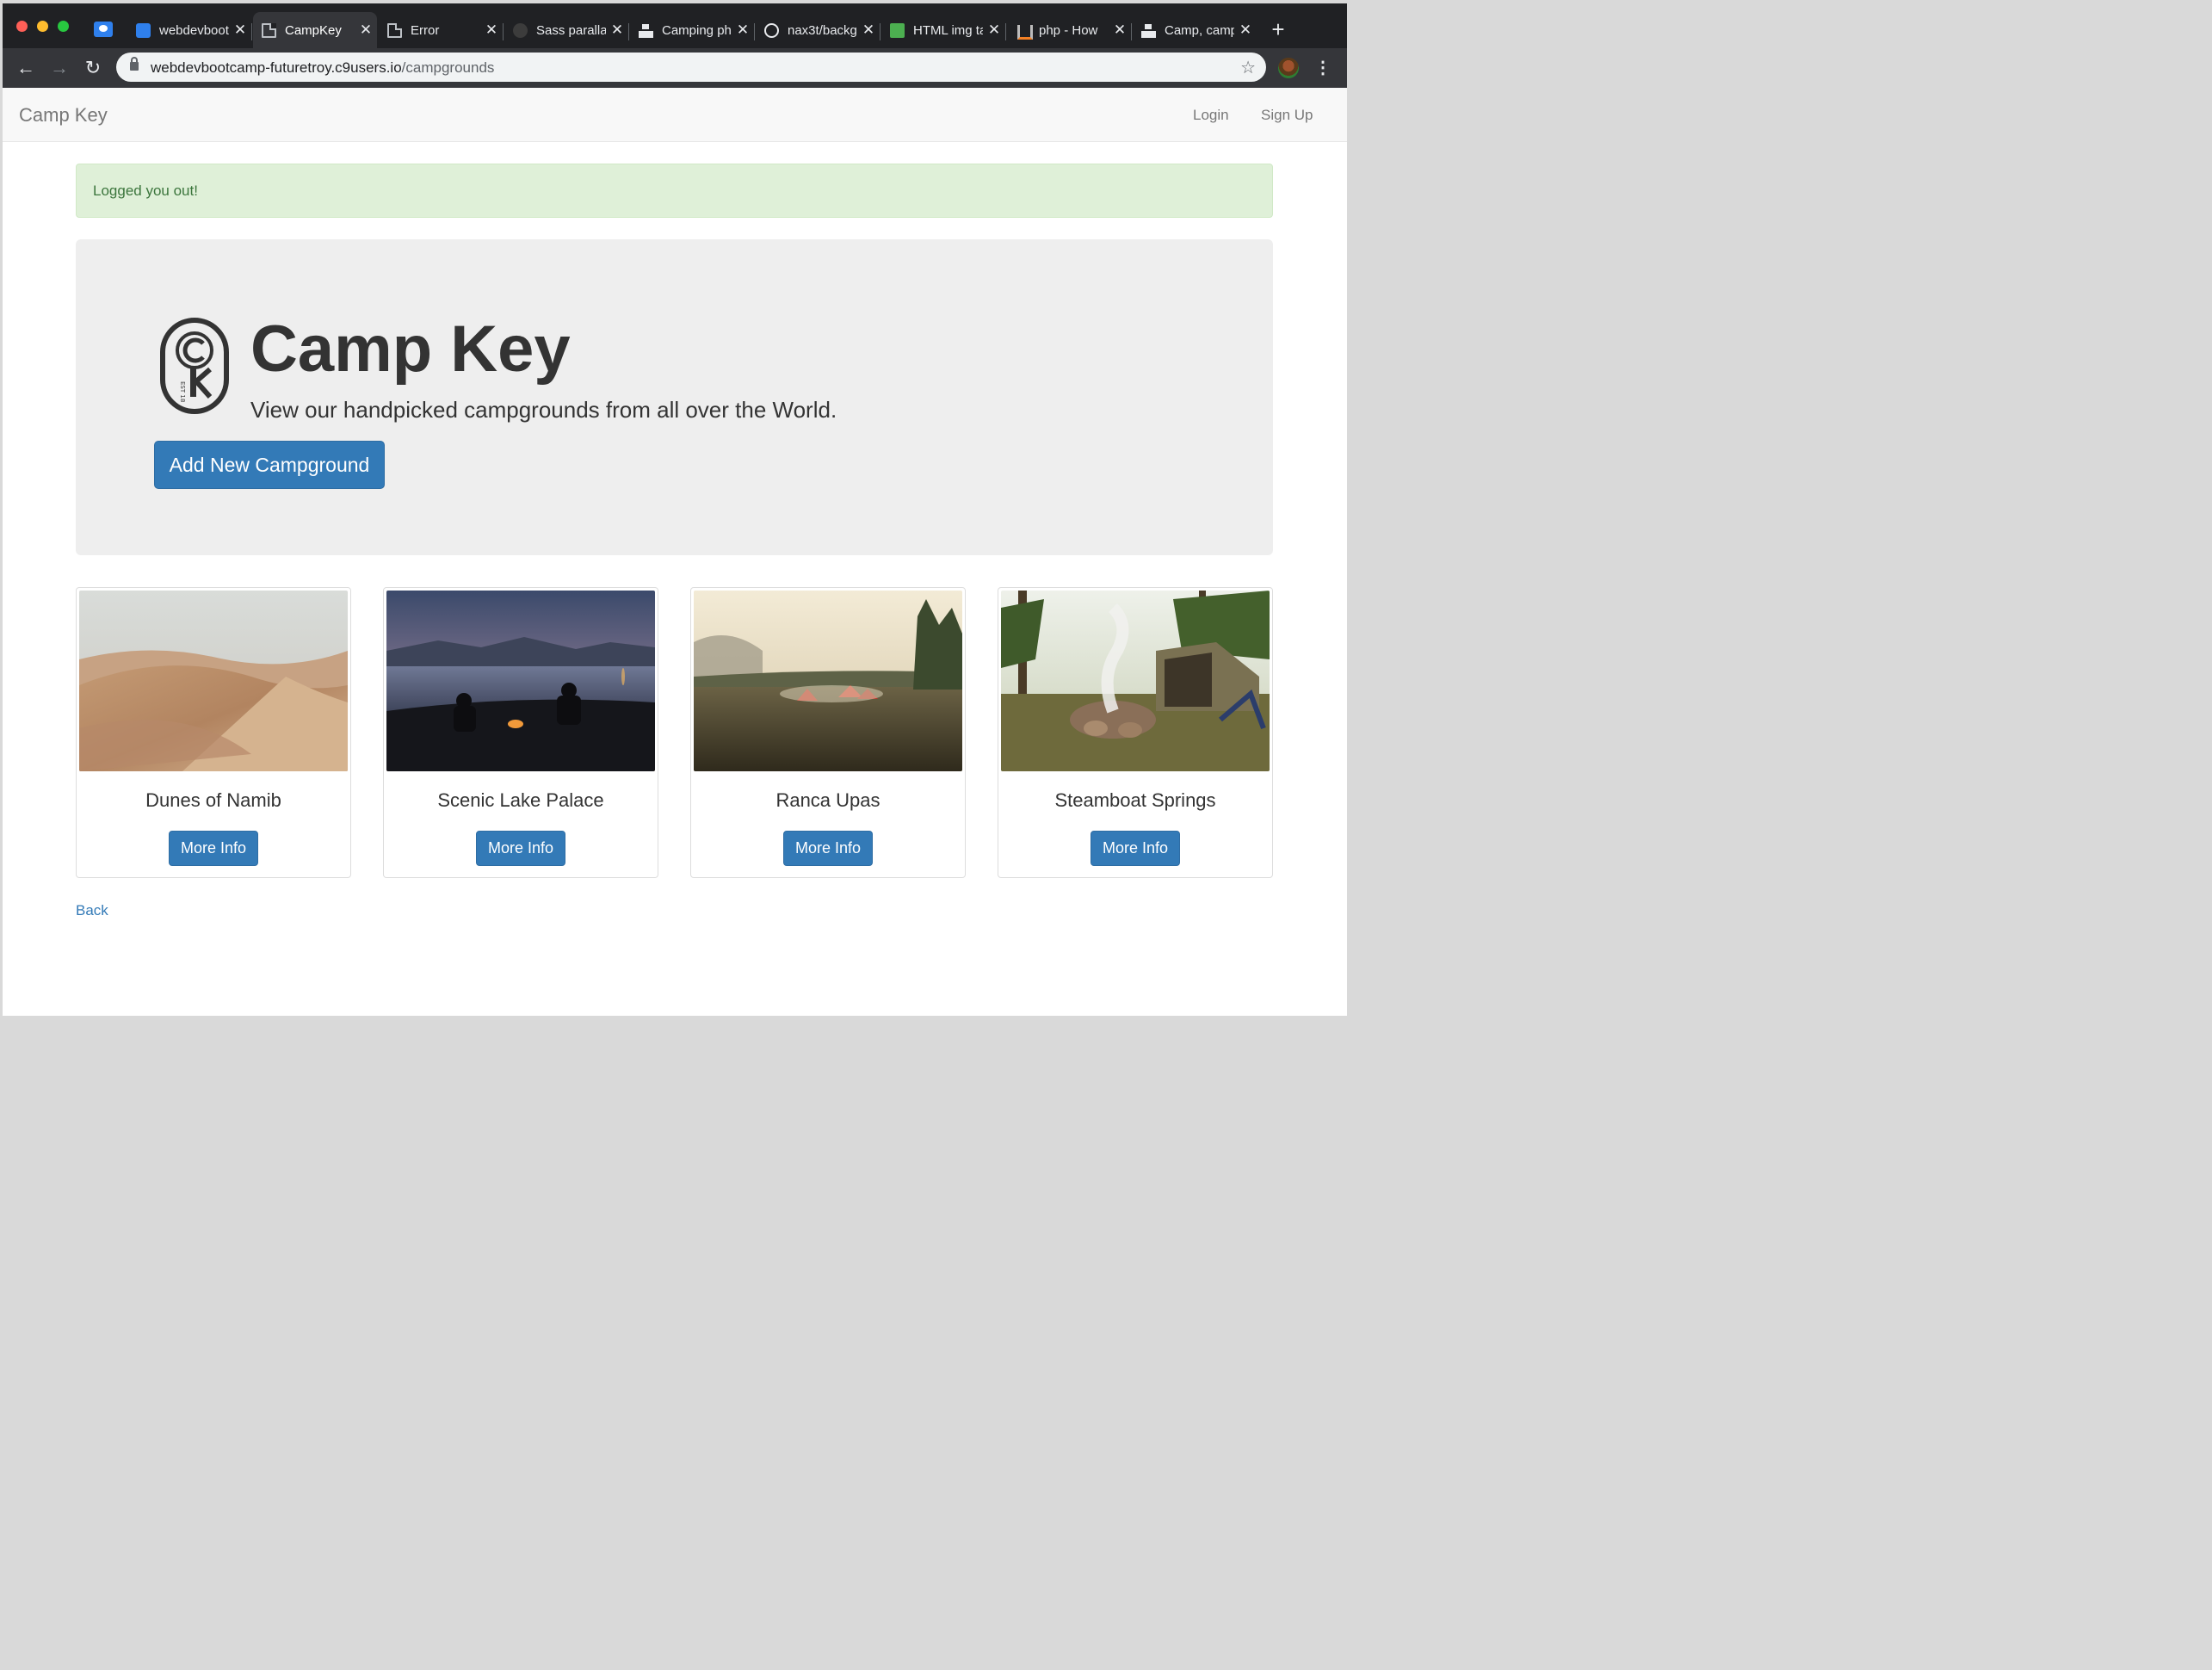 This screenshot has width=2212, height=1670. I want to click on tab-title: Camp, camping, so click(1199, 30).